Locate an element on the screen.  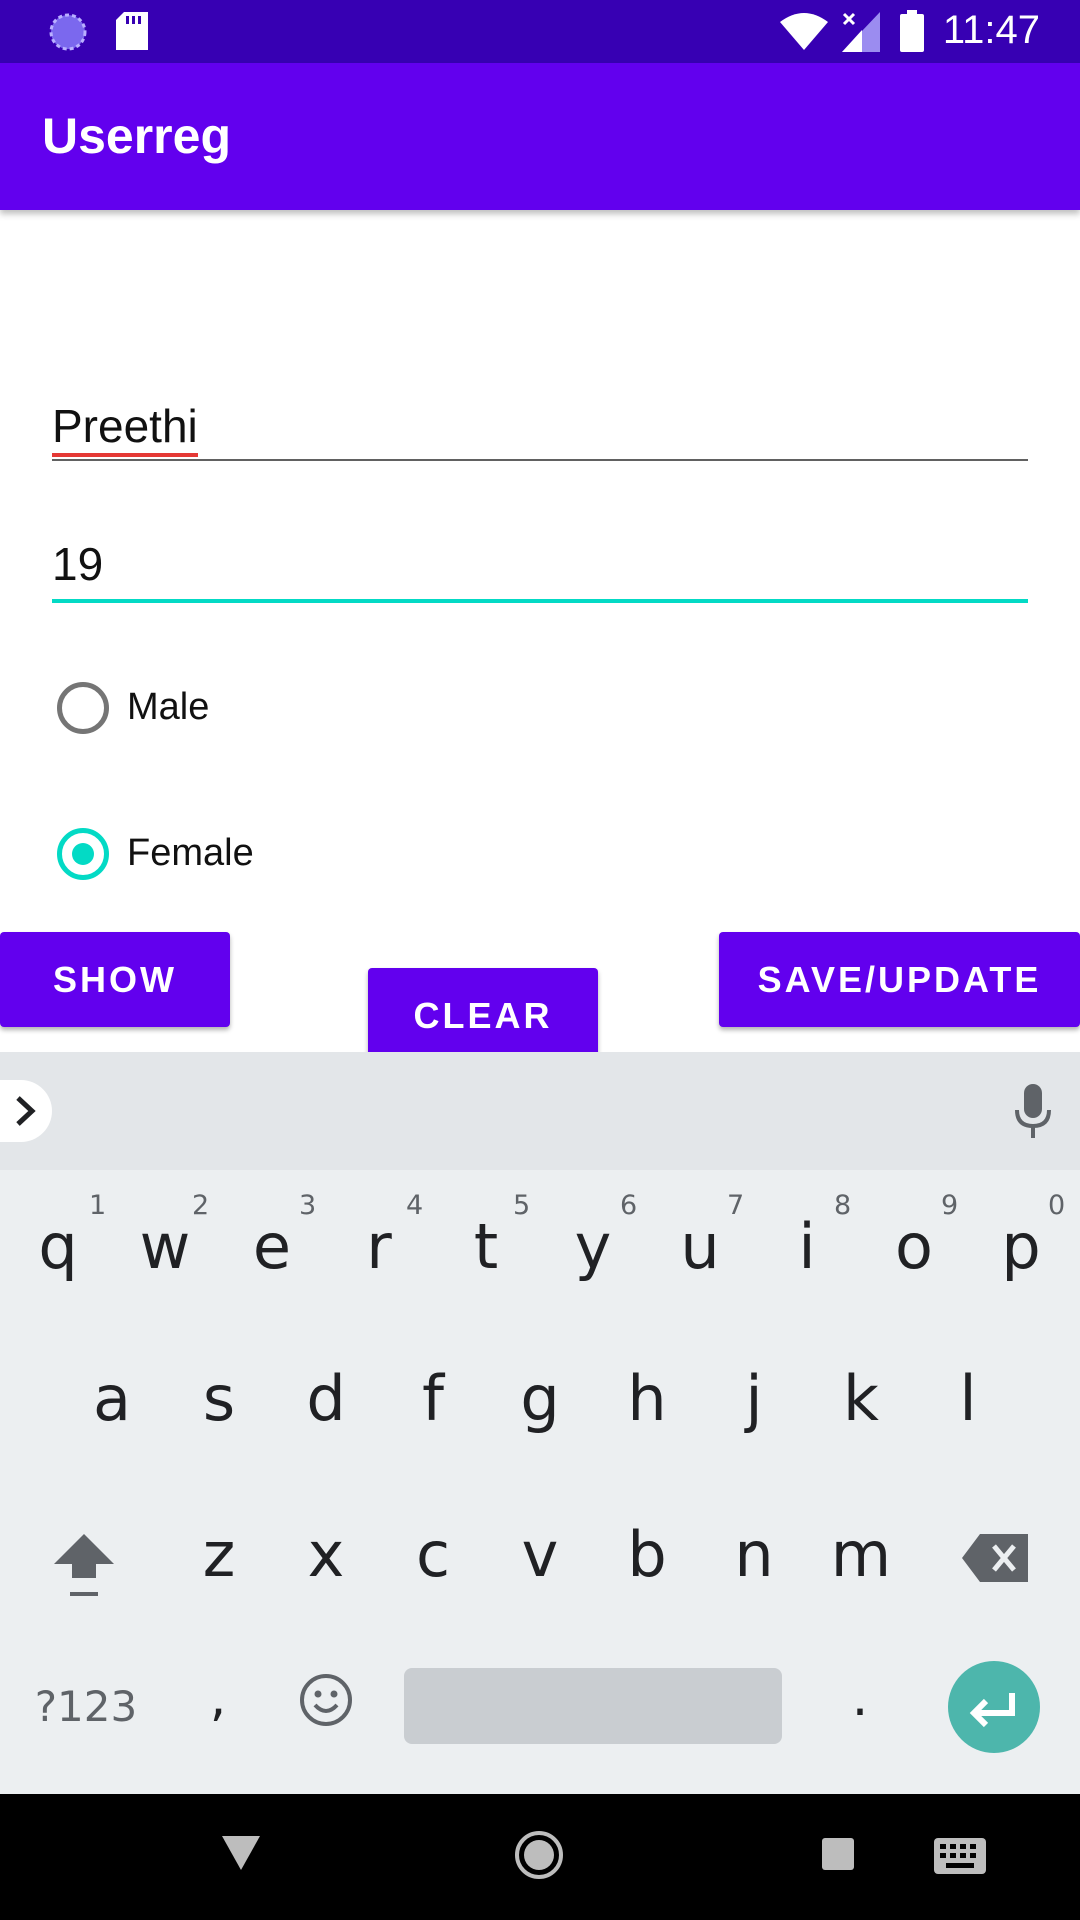
keyboard-toolbar is located at coordinates (540, 1111).